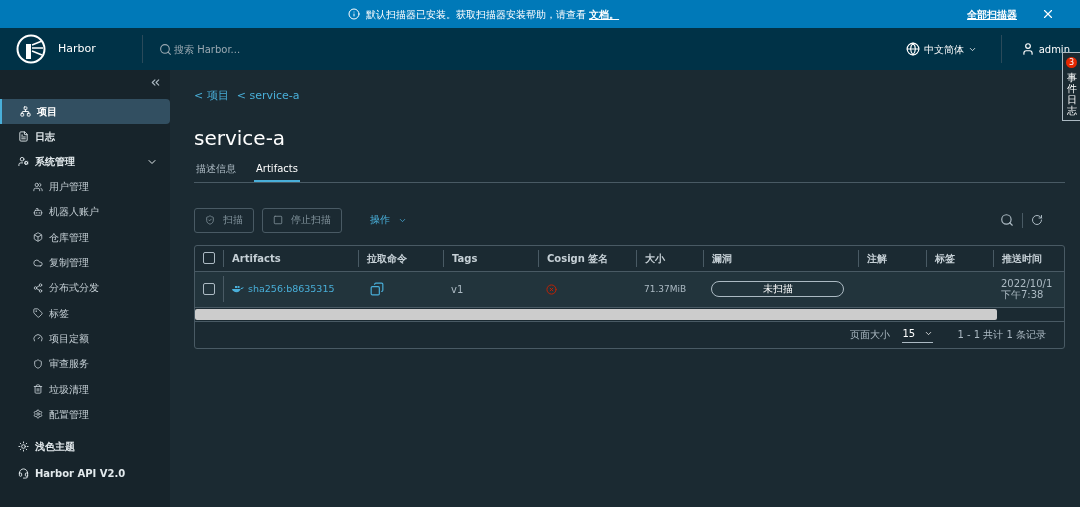 This screenshot has height=507, width=1080. What do you see at coordinates (665, 289) in the screenshot?
I see `size-text: 71.37MiB` at bounding box center [665, 289].